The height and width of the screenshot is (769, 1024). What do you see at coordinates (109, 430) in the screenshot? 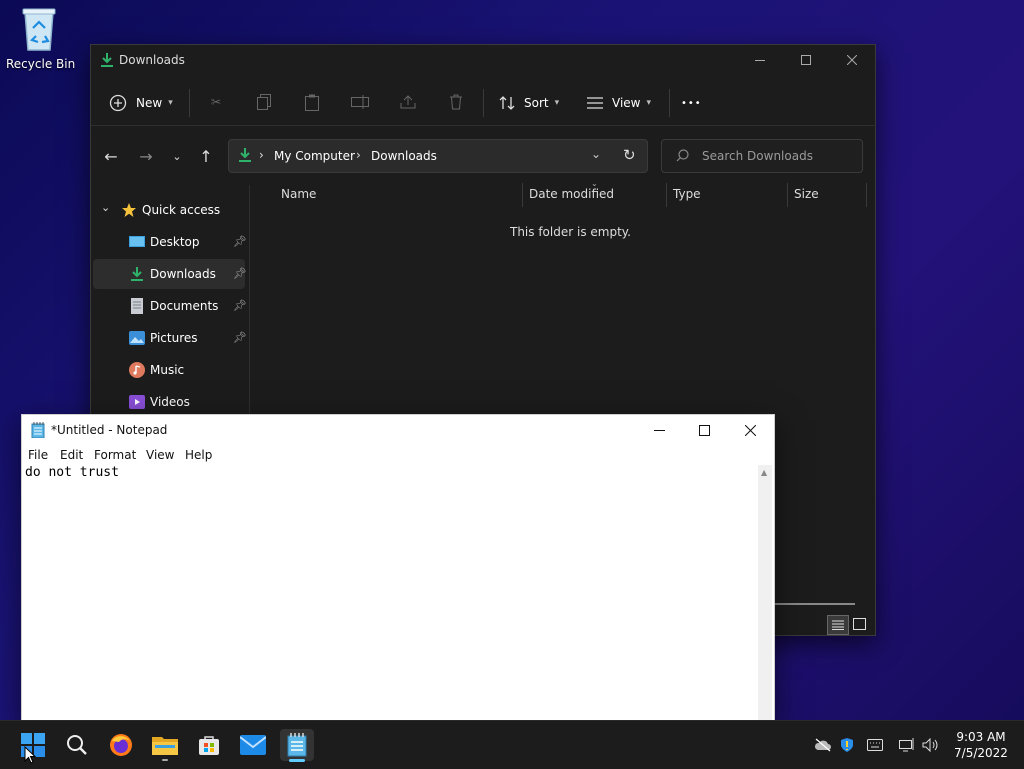
I see `notepad-title: *Untitled - Notepad` at bounding box center [109, 430].